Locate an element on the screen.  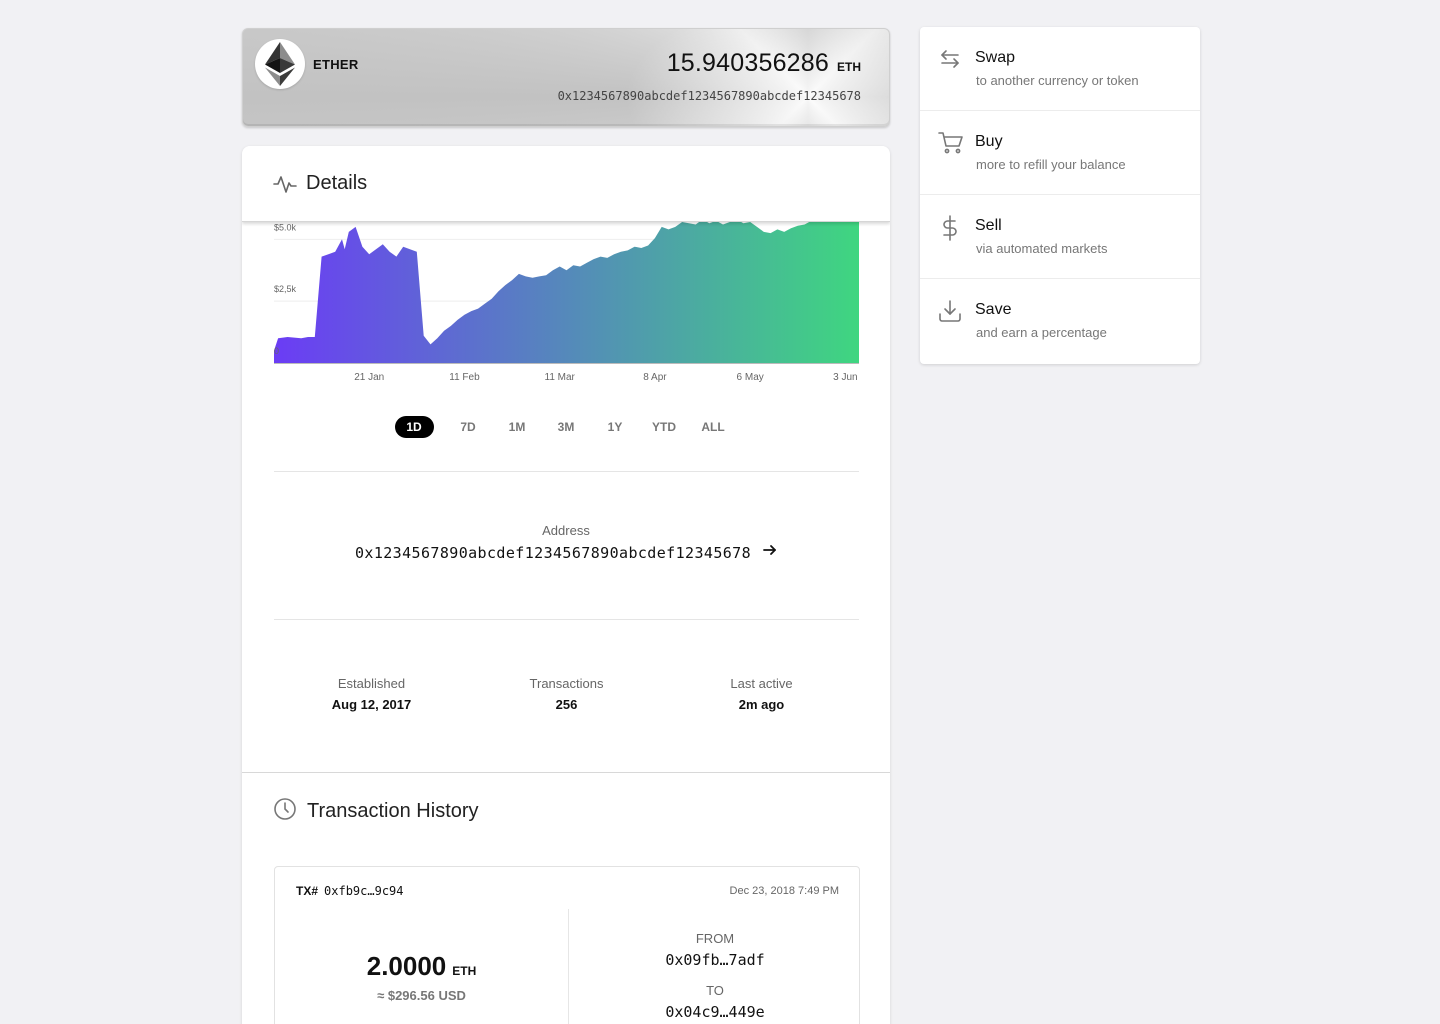
stat-transactions: Transactions 256 is located at coordinates (566, 694).